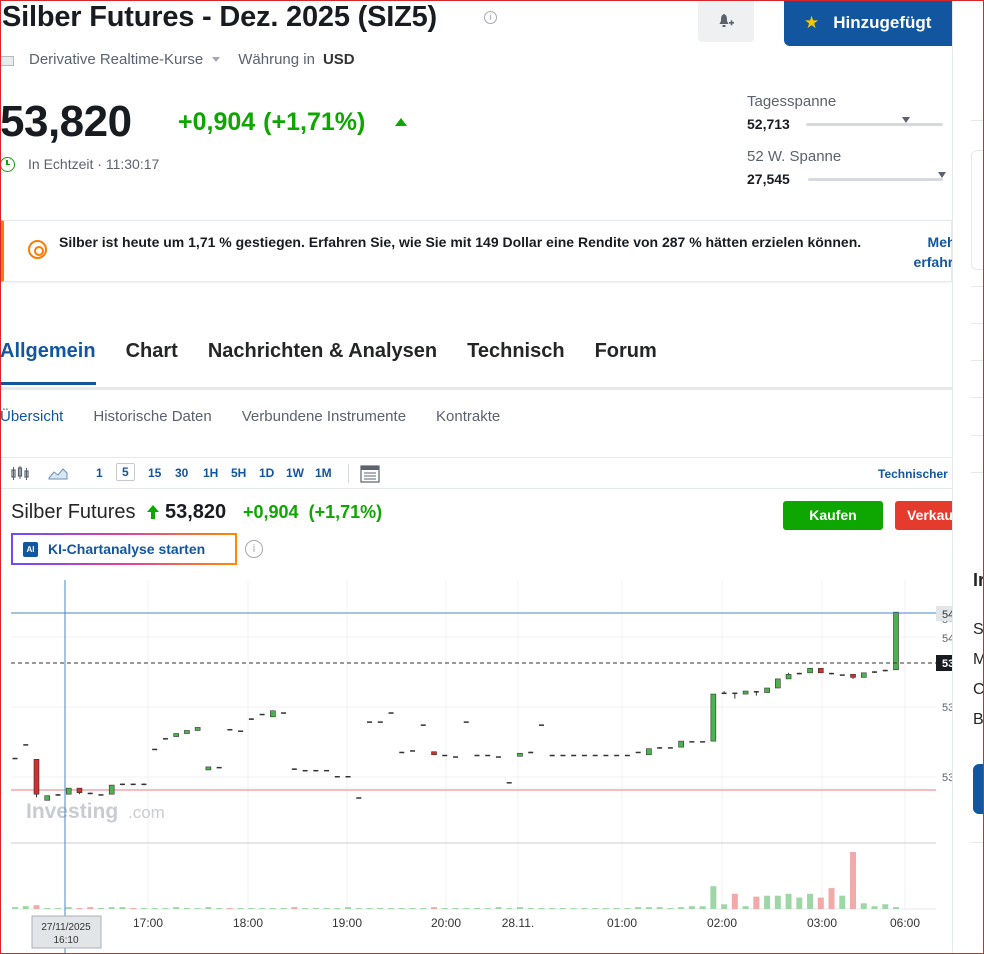 The image size is (984, 954). Describe the element at coordinates (978, 789) in the screenshot. I see `rail-button` at that location.